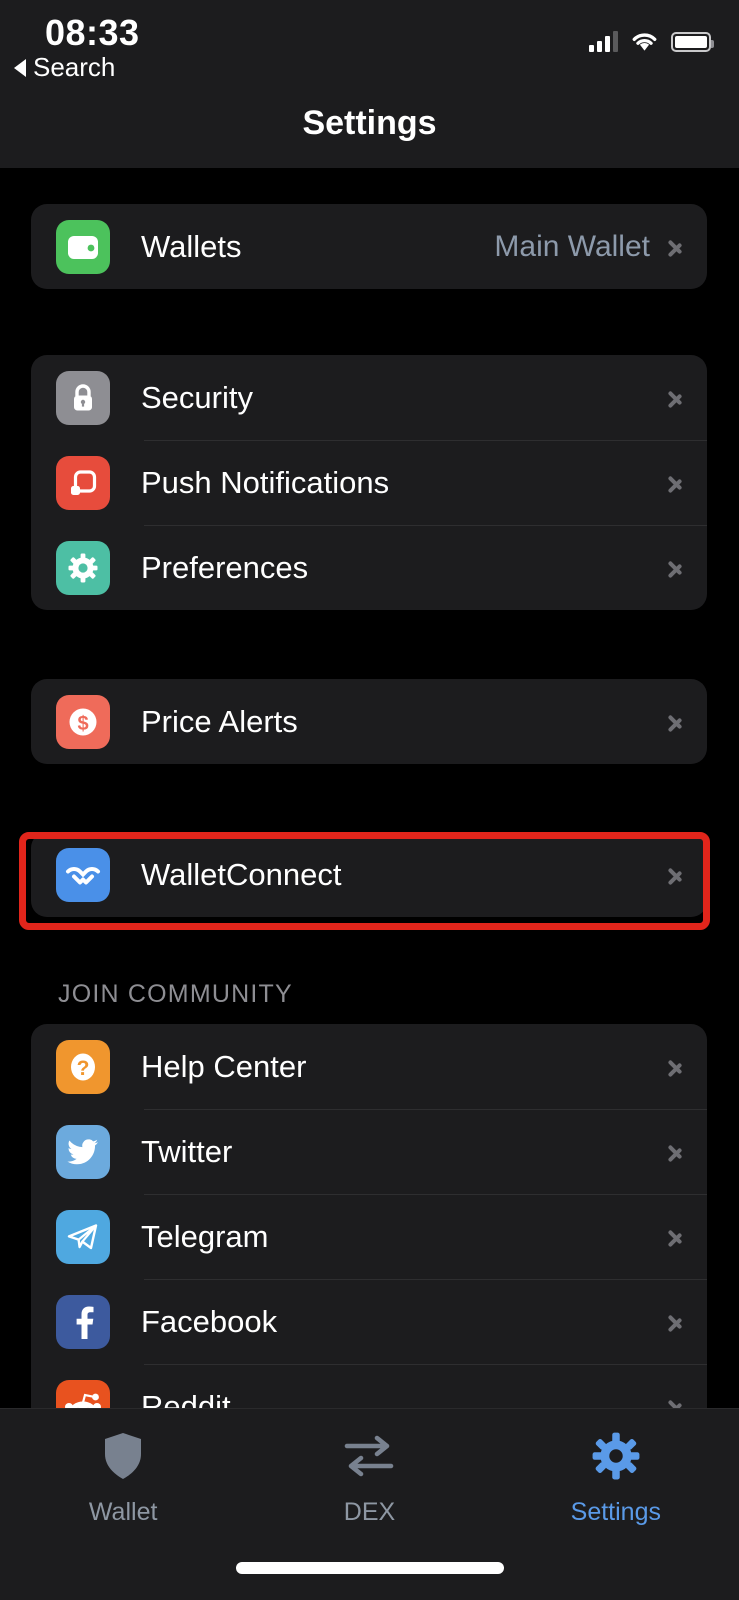 The height and width of the screenshot is (1600, 739). I want to click on settings-row-twitter: Twitter, so click(369, 1151).